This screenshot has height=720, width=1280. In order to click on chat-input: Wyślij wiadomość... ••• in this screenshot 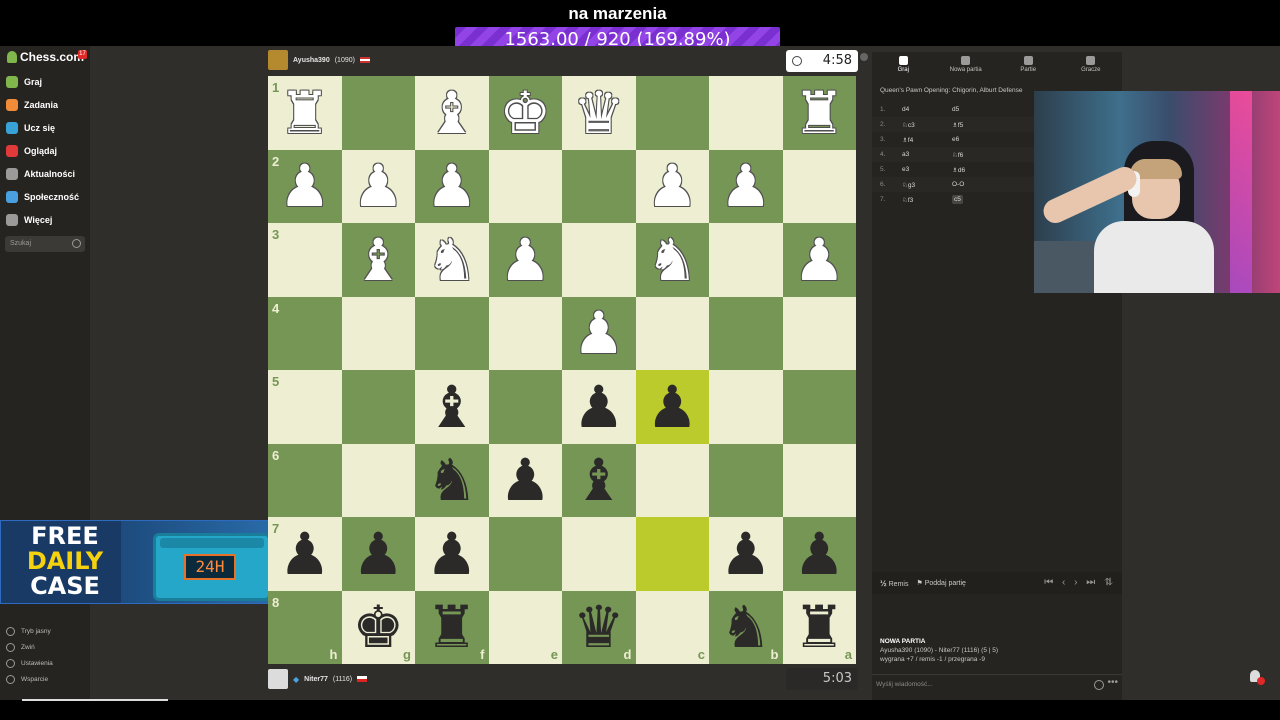, I will do `click(997, 684)`.